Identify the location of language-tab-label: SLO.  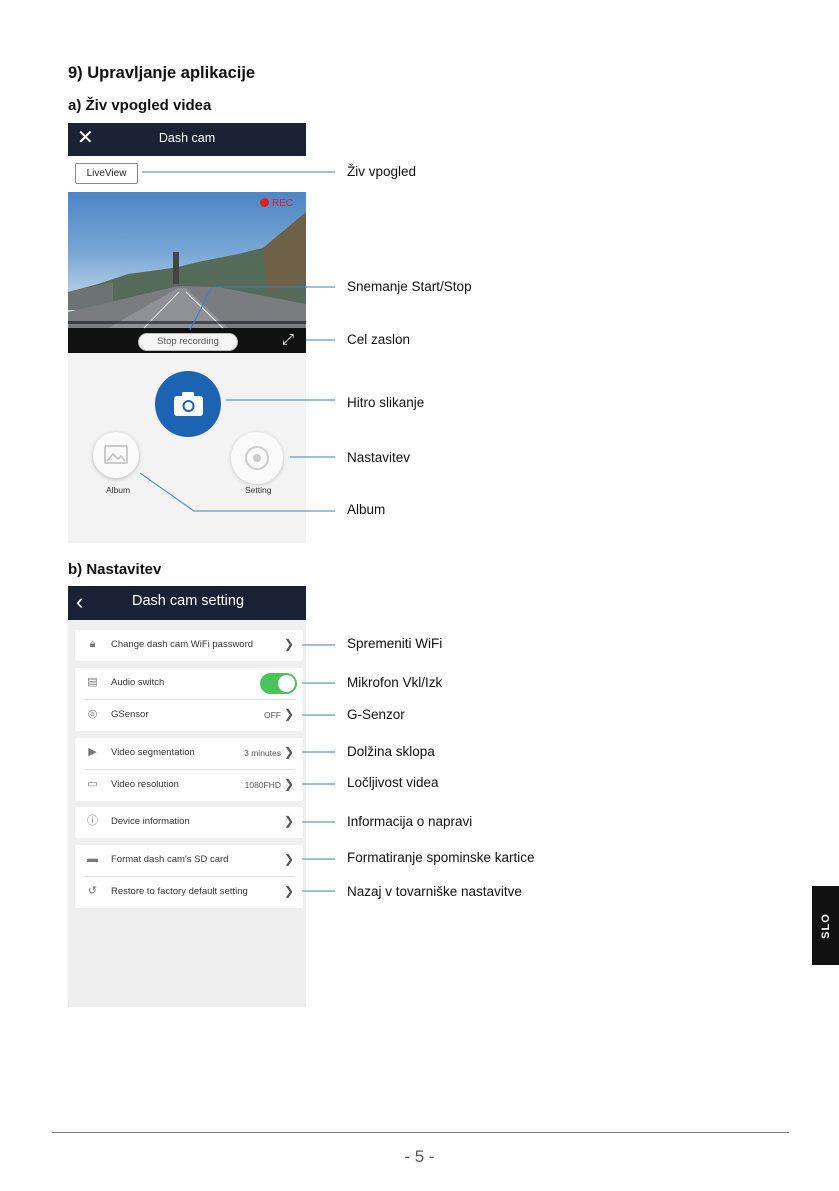
(825, 925).